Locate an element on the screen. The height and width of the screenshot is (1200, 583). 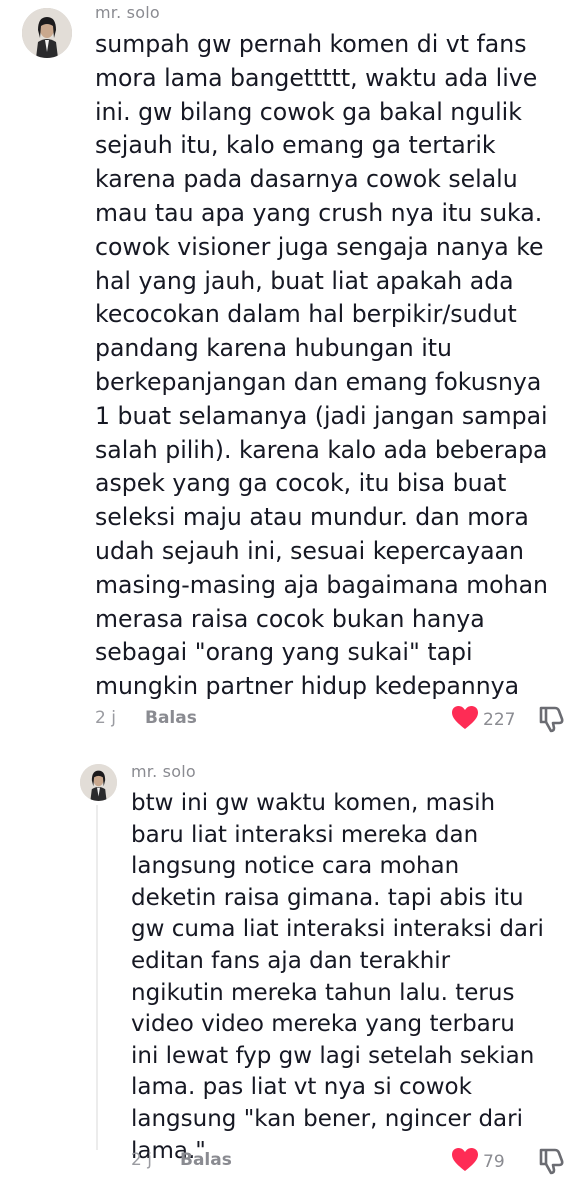
reply-thread-line is located at coordinates (97, 977).